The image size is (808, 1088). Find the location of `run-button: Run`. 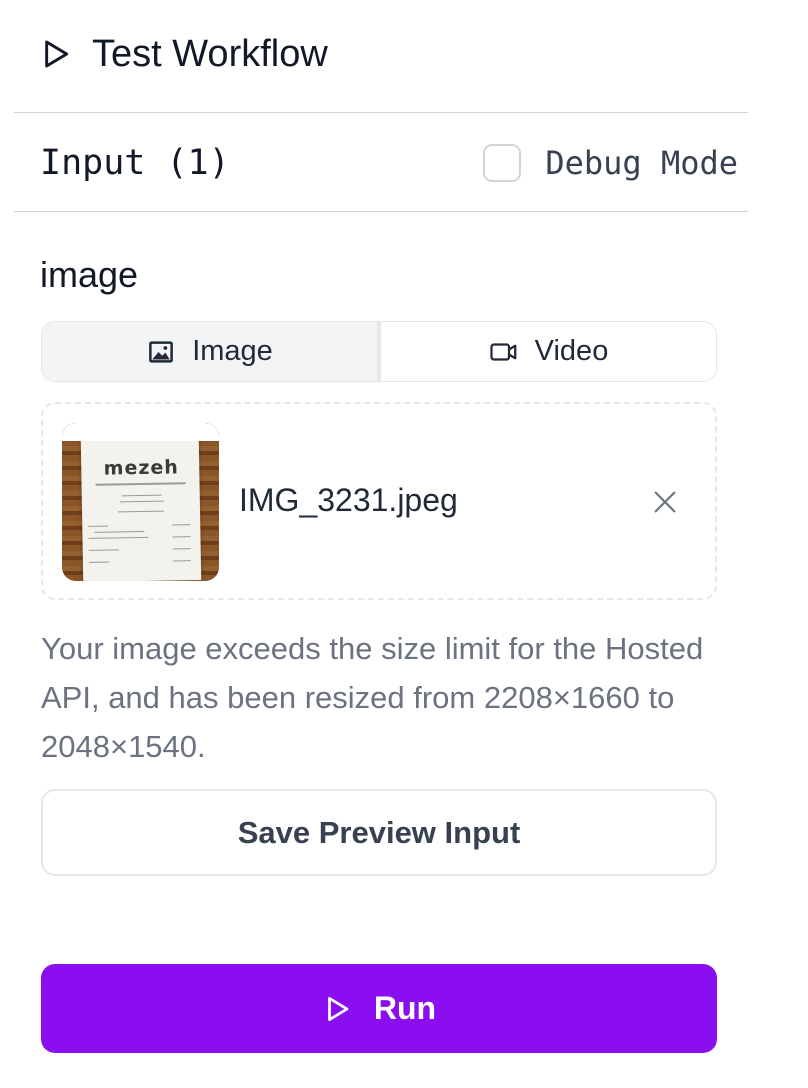

run-button: Run is located at coordinates (379, 1008).